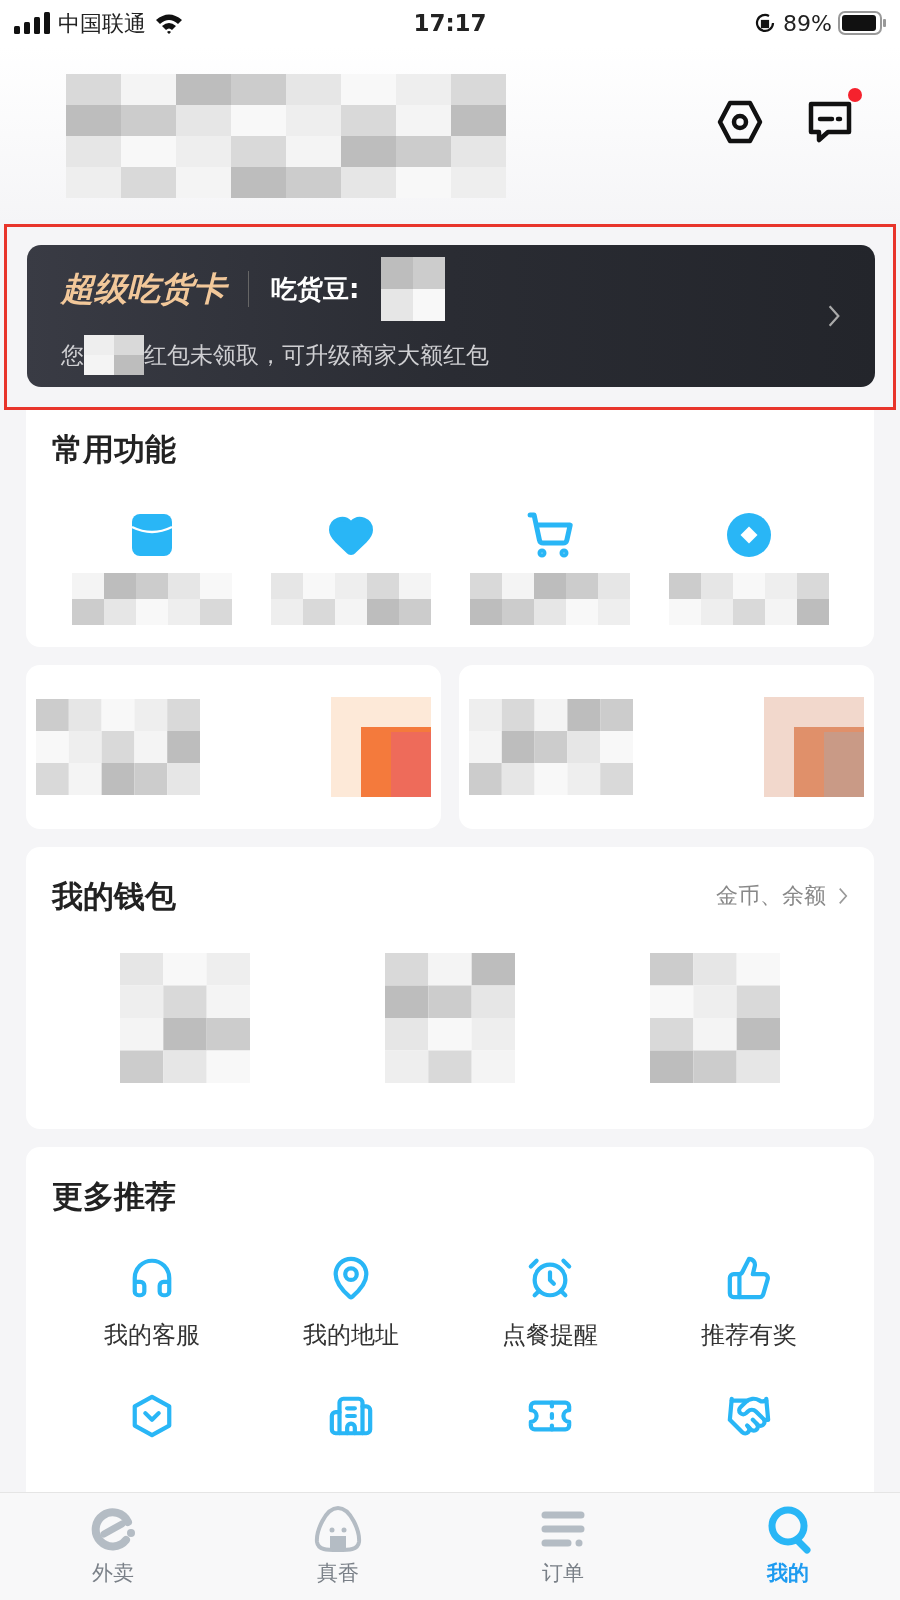 The width and height of the screenshot is (900, 1600). Describe the element at coordinates (807, 23) in the screenshot. I see `battery-percent: 89%` at that location.